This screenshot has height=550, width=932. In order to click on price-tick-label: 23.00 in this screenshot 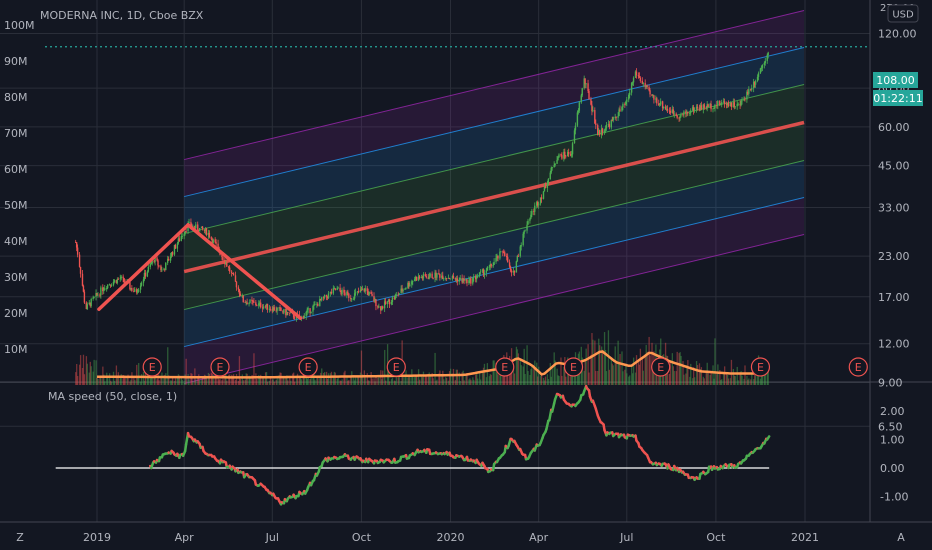, I will do `click(894, 256)`.